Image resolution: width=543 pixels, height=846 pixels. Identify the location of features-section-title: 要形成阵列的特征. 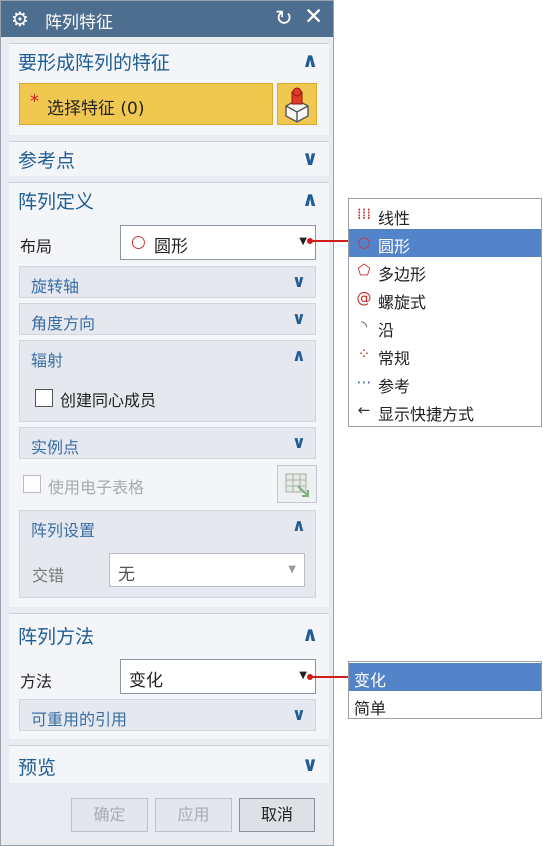
(94, 61).